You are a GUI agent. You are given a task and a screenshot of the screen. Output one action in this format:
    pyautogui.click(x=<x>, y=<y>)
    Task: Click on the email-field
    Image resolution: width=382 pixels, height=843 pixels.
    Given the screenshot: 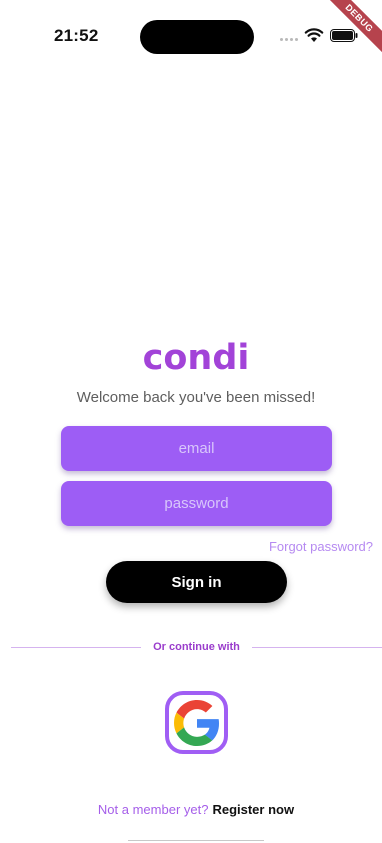 What is the action you would take?
    pyautogui.click(x=196, y=448)
    